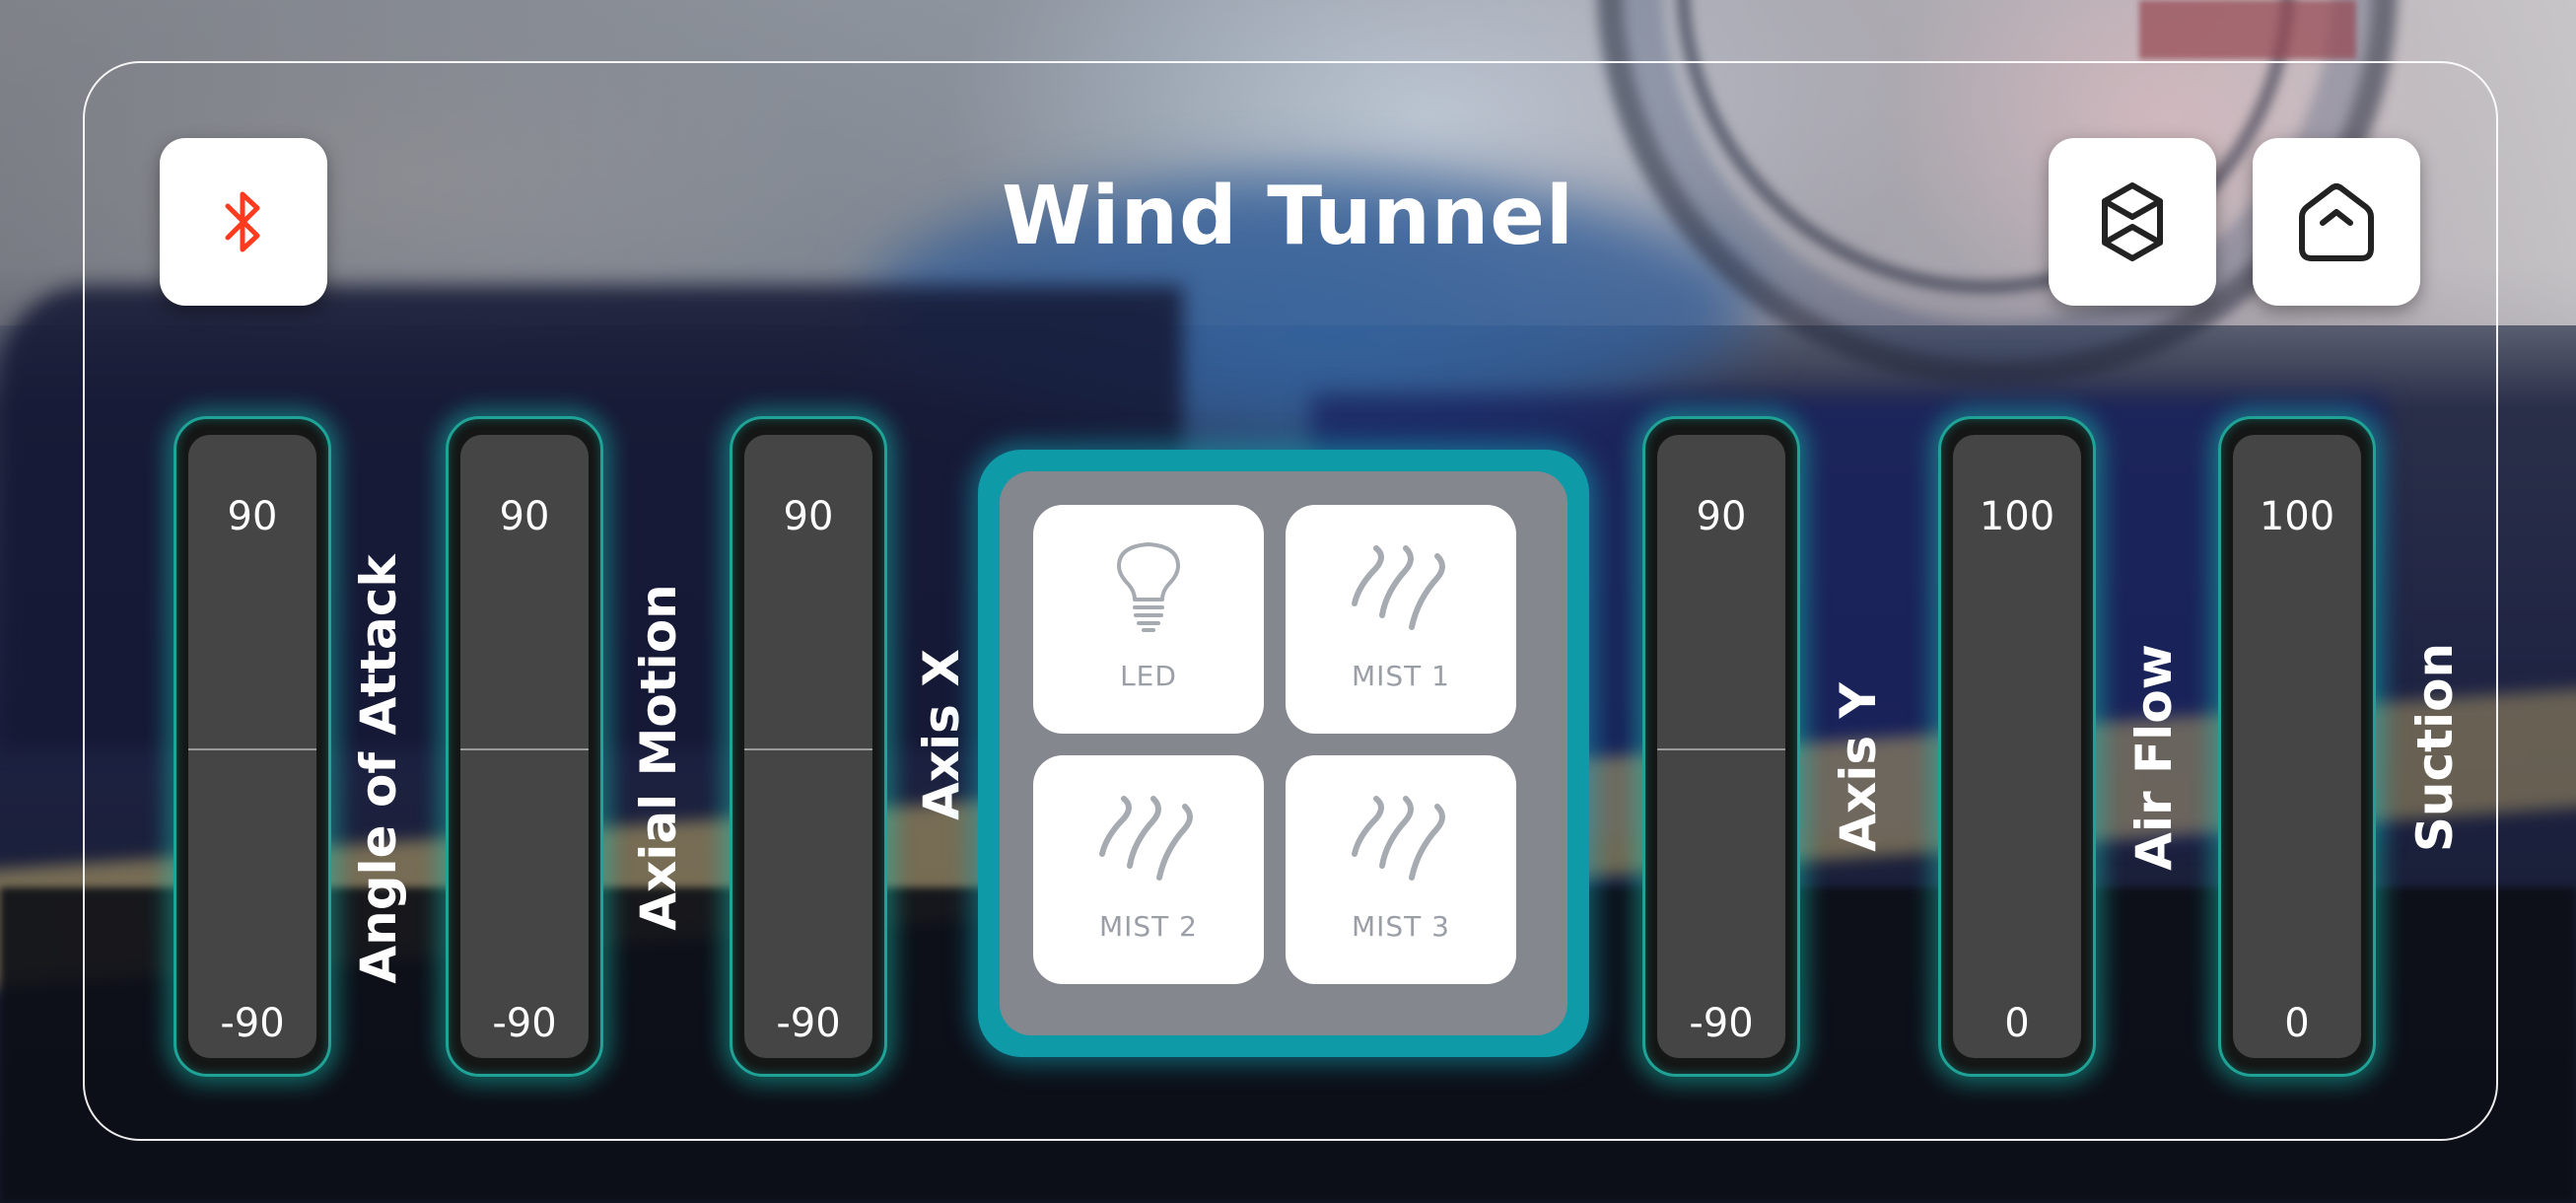 This screenshot has width=2576, height=1203. I want to click on device-controls-grid: LED MIST 1 MIST 2 MIST 3, so click(1283, 753).